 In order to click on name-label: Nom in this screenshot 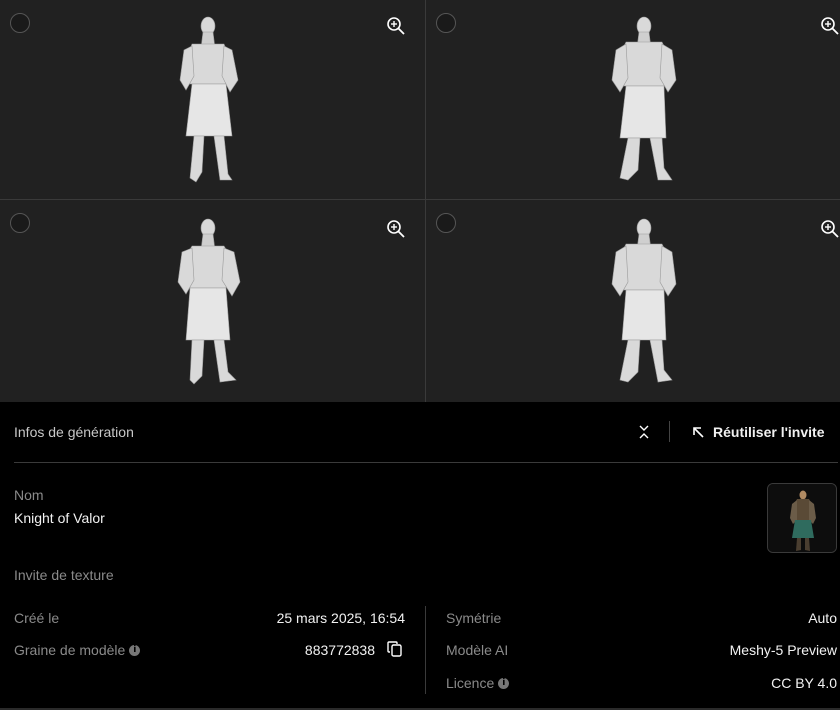, I will do `click(29, 495)`.